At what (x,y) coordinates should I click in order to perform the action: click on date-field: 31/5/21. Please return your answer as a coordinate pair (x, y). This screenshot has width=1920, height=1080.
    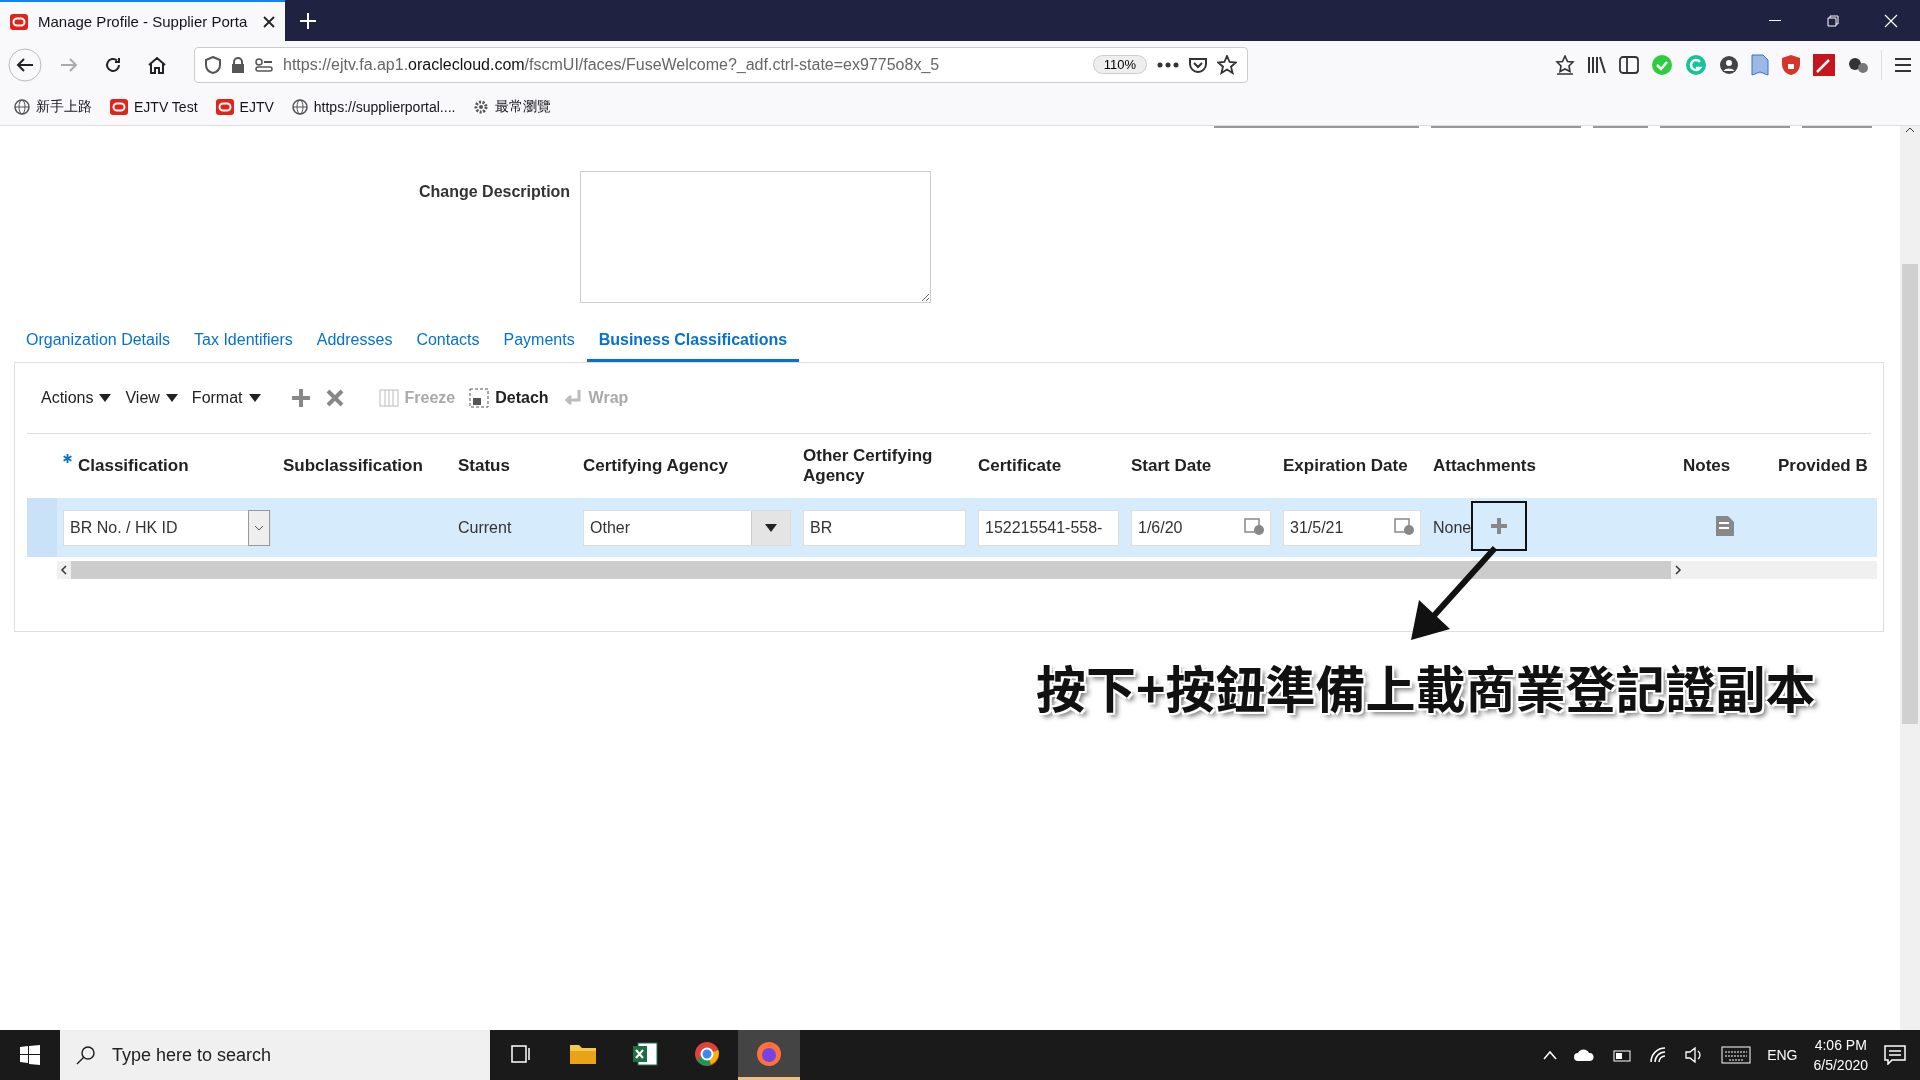
    Looking at the image, I should click on (1352, 527).